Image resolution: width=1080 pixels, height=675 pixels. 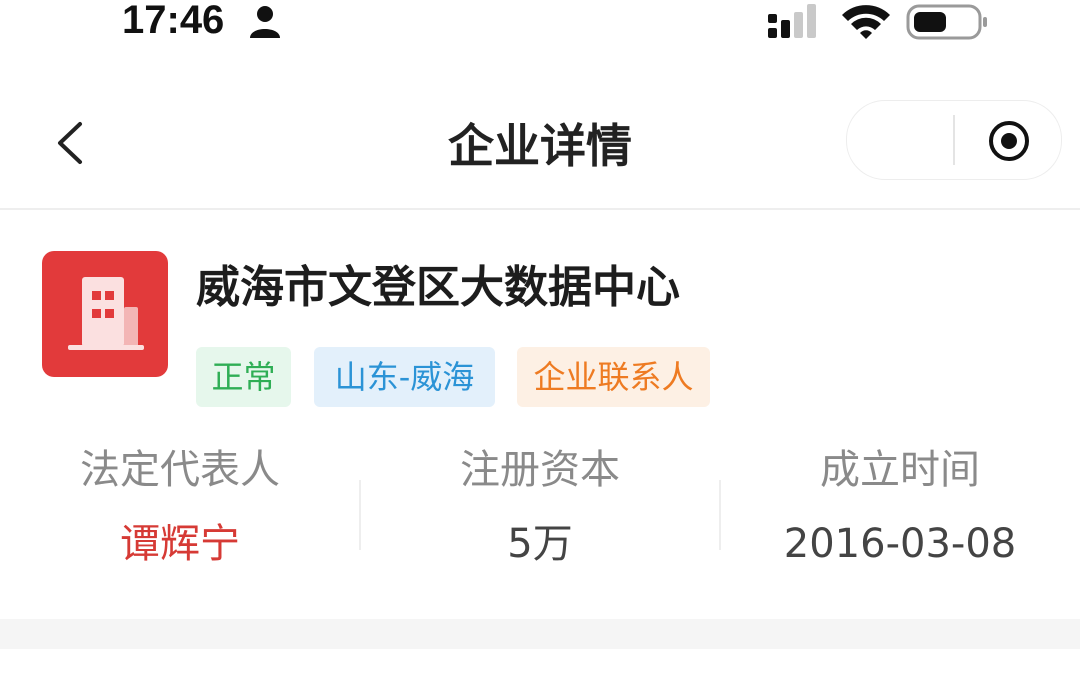 What do you see at coordinates (180, 470) in the screenshot?
I see `legal-representative-label: 法定代表人` at bounding box center [180, 470].